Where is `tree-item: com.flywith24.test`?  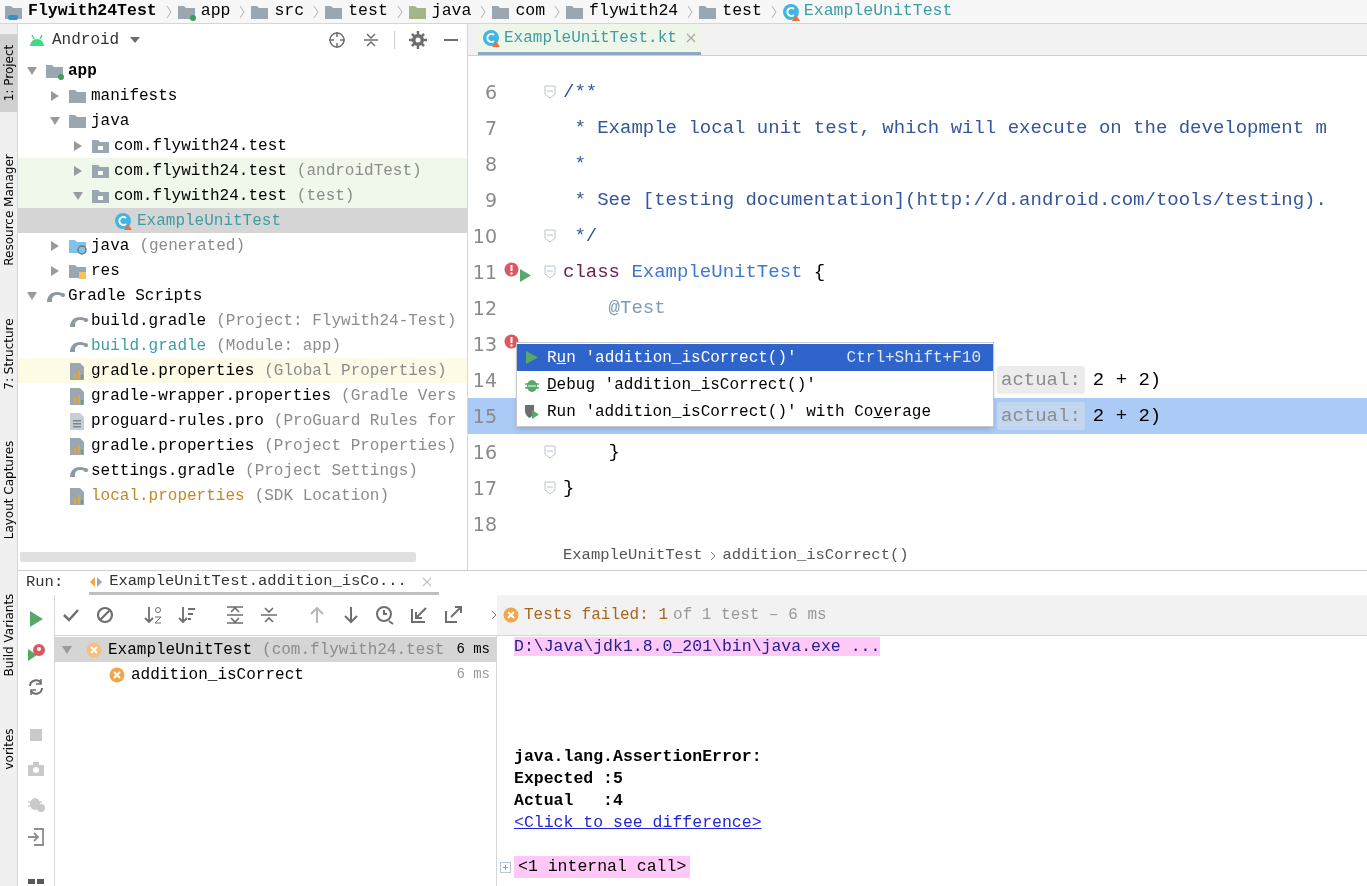 tree-item: com.flywith24.test is located at coordinates (242, 145).